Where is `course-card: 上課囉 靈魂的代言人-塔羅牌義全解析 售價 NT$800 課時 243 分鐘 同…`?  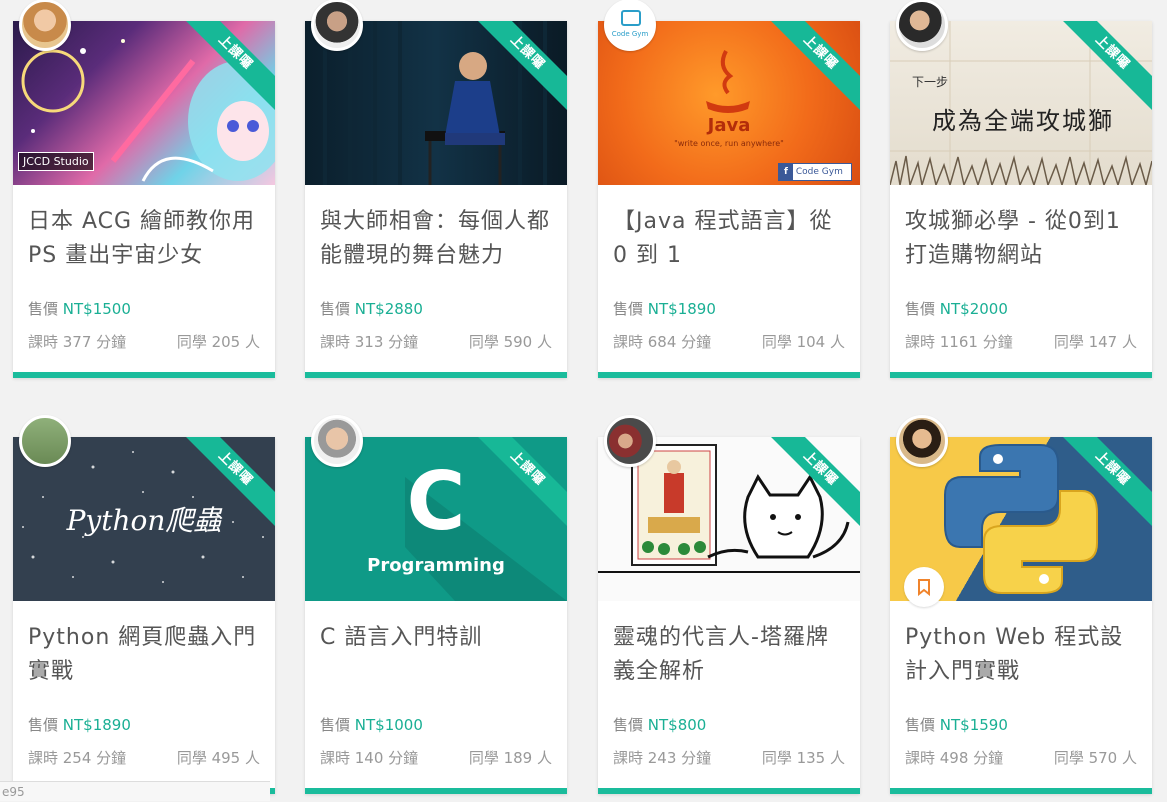
course-card: 上課囉 靈魂的代言人-塔羅牌義全解析 售價 NT$800 課時 243 分鐘 同… is located at coordinates (729, 604).